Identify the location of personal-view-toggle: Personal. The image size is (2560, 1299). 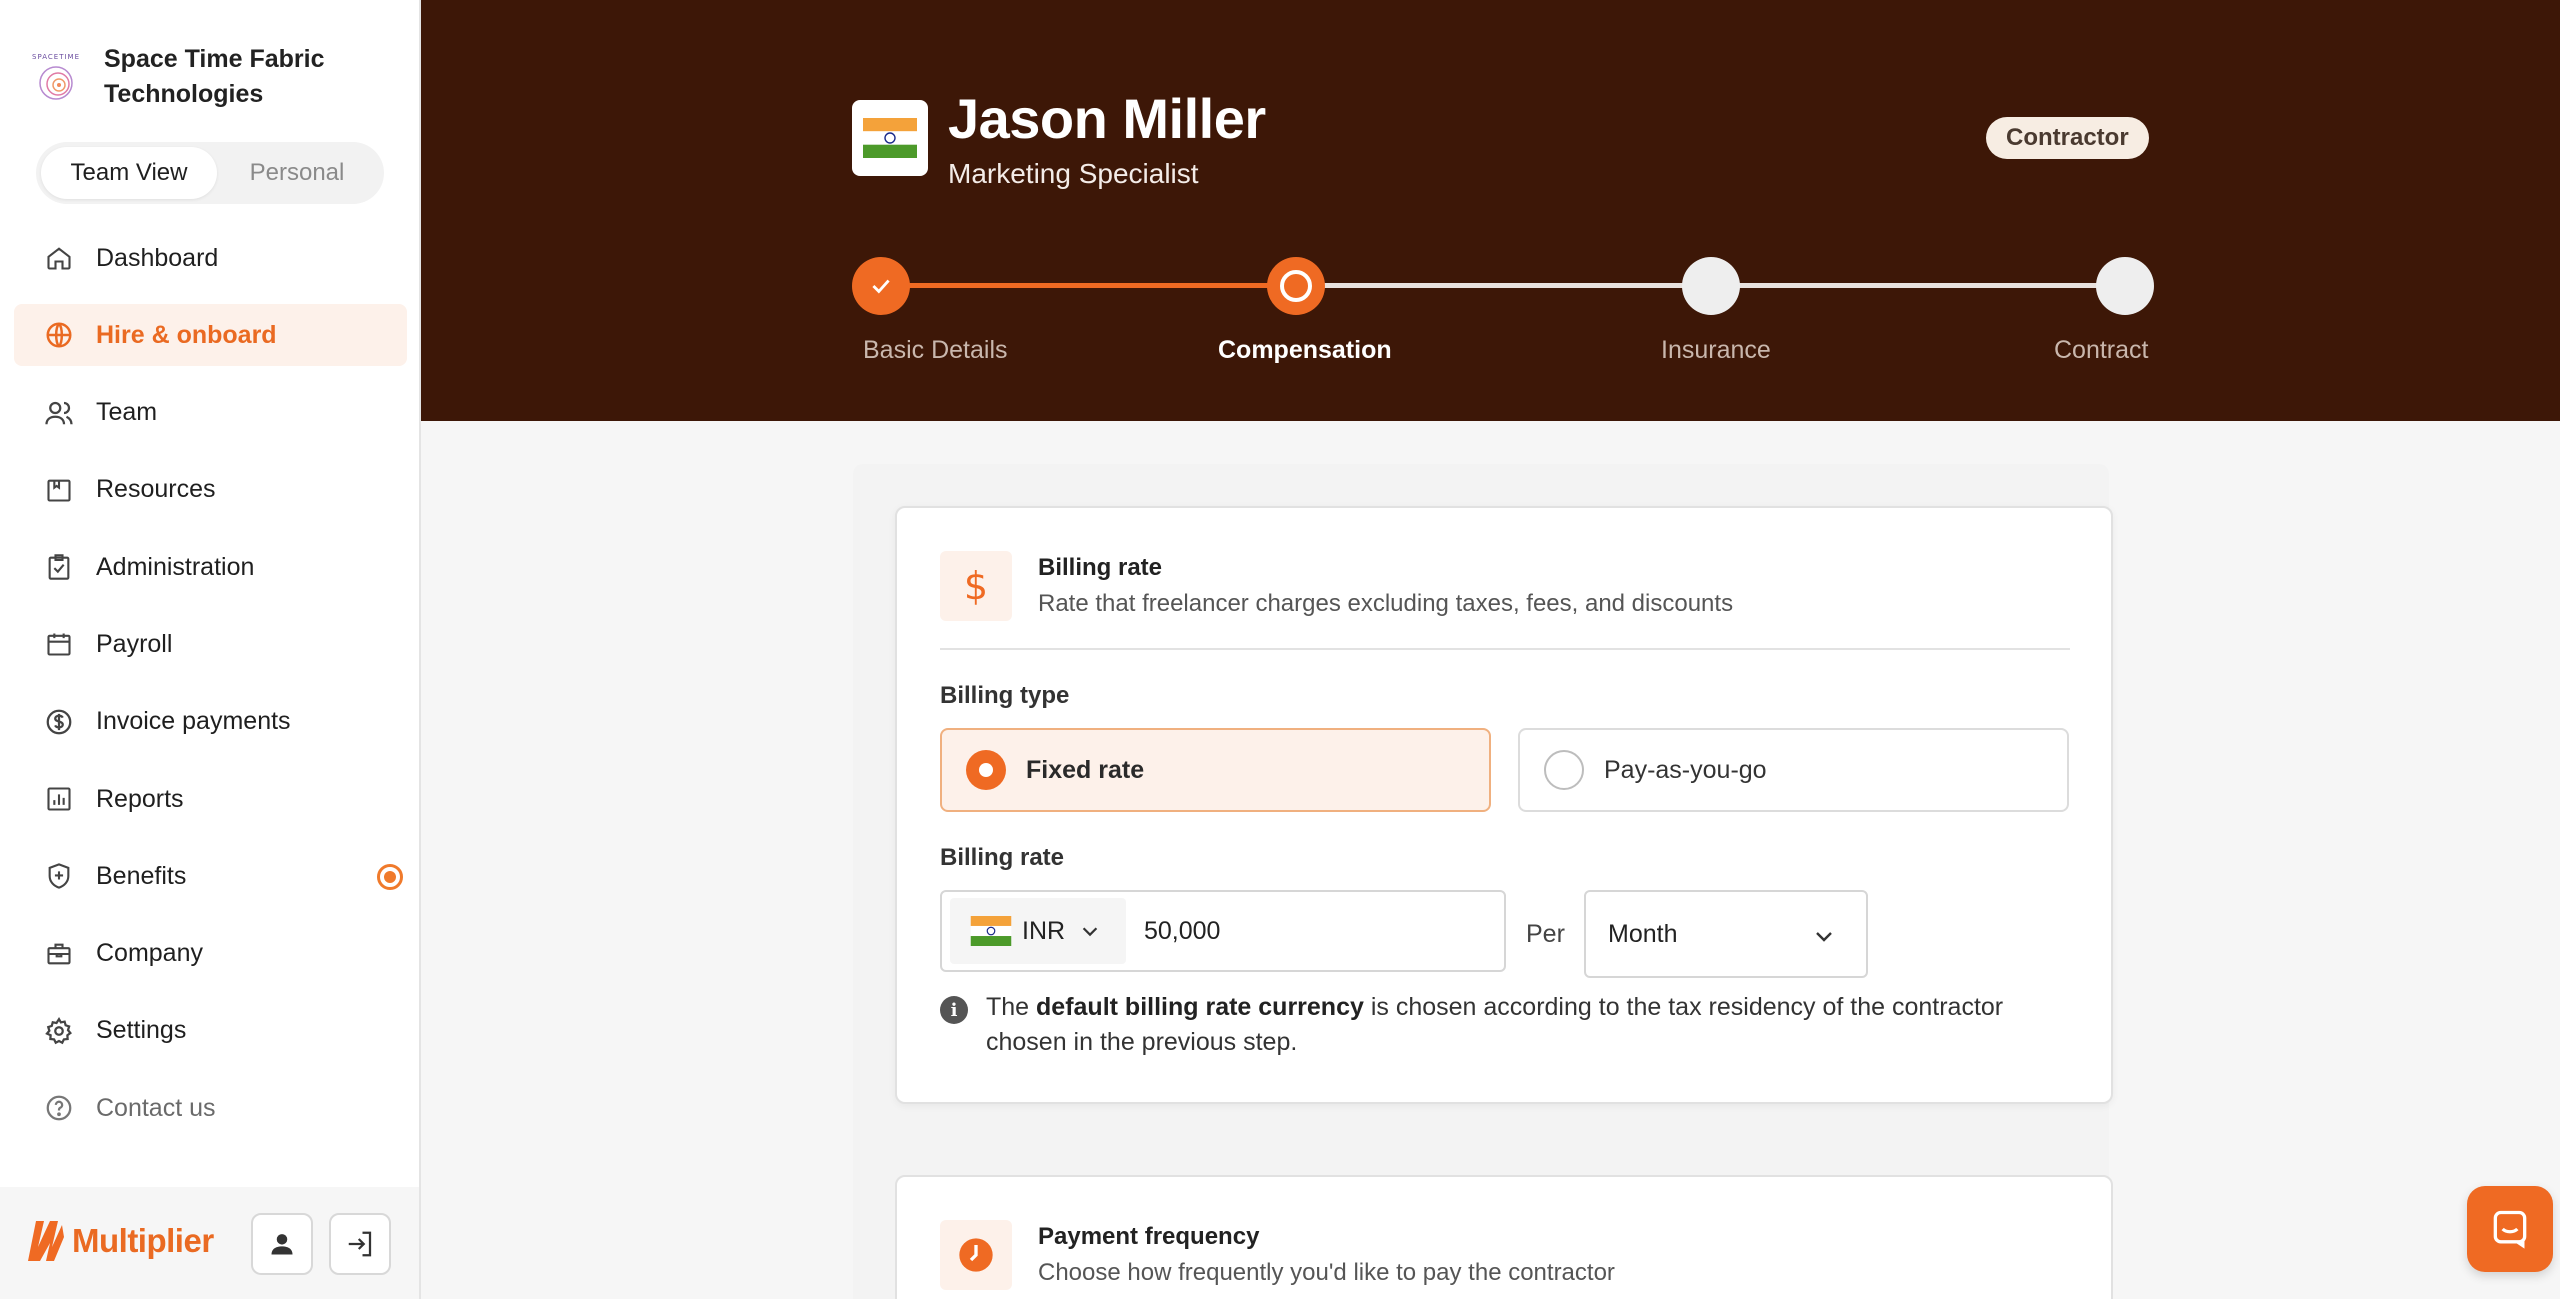
(297, 173).